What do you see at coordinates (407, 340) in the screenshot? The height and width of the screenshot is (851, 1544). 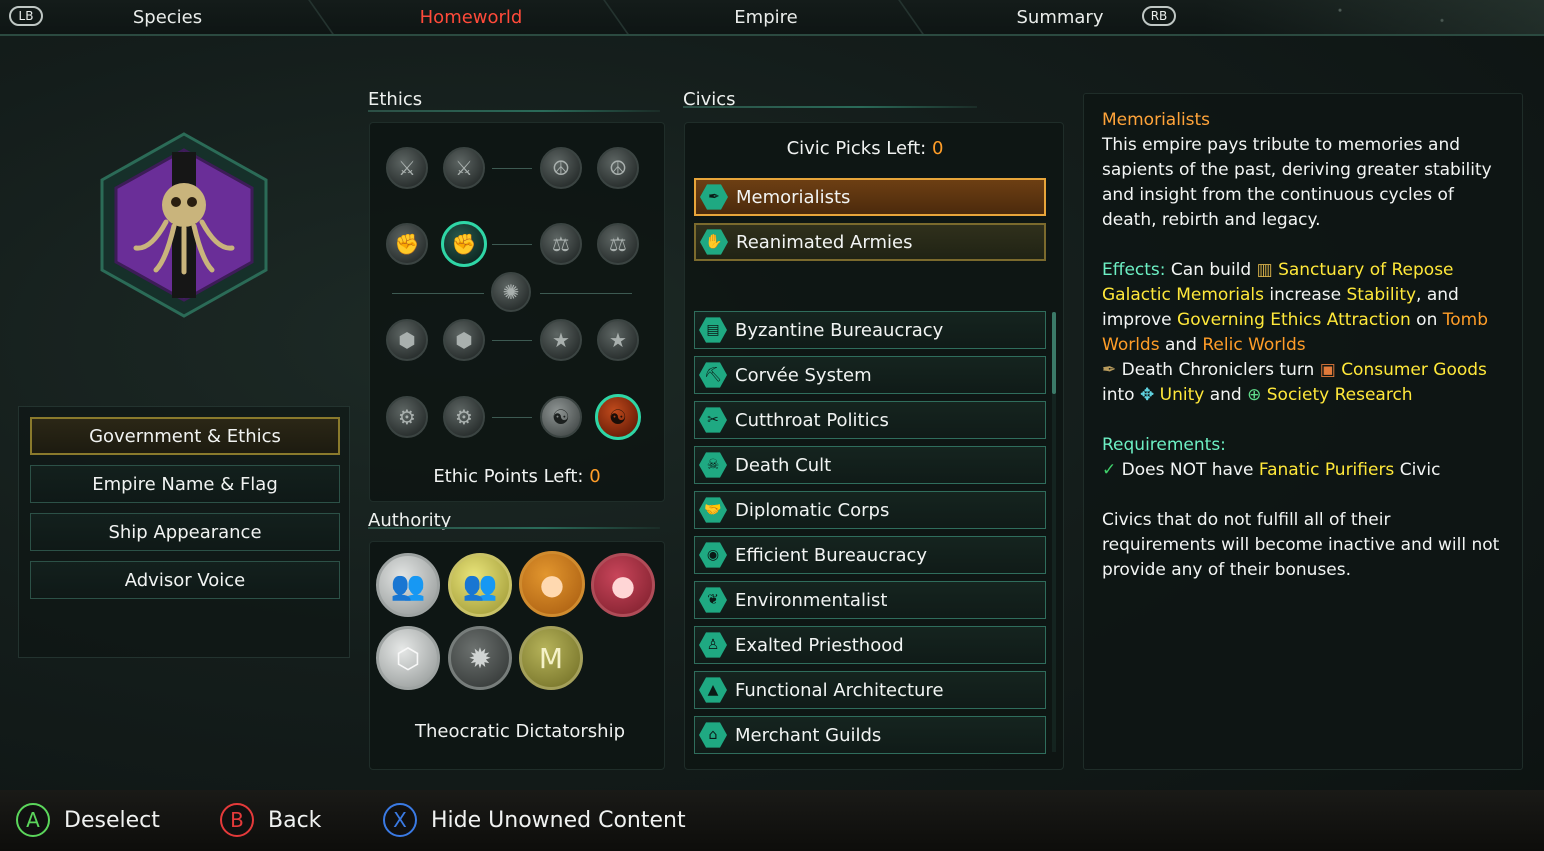 I see `xenophobe-fanatic-icon: ⬢` at bounding box center [407, 340].